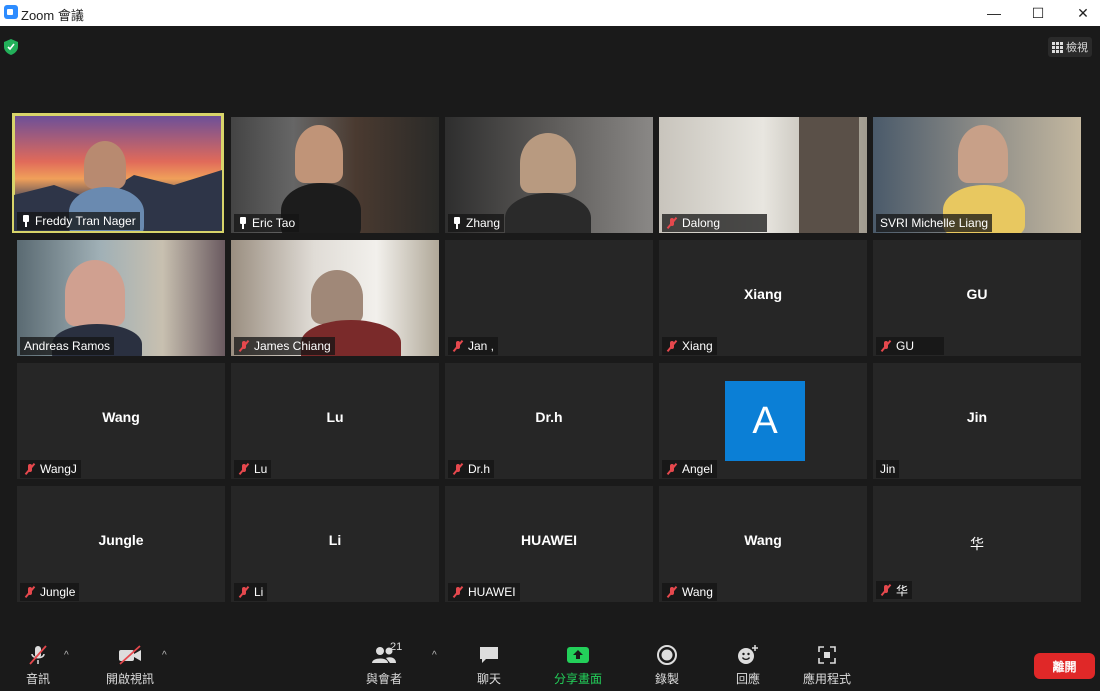  Describe the element at coordinates (747, 679) in the screenshot. I see `reactions-button-label: 回應` at that location.